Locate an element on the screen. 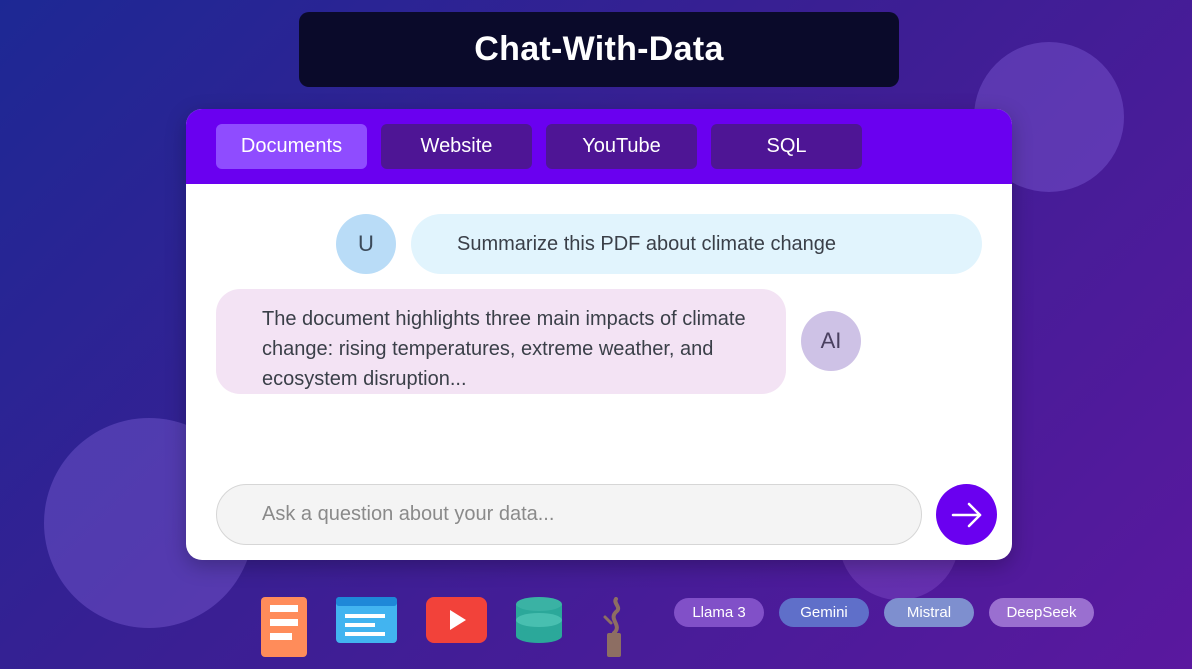  tab-website: Website is located at coordinates (456, 146).